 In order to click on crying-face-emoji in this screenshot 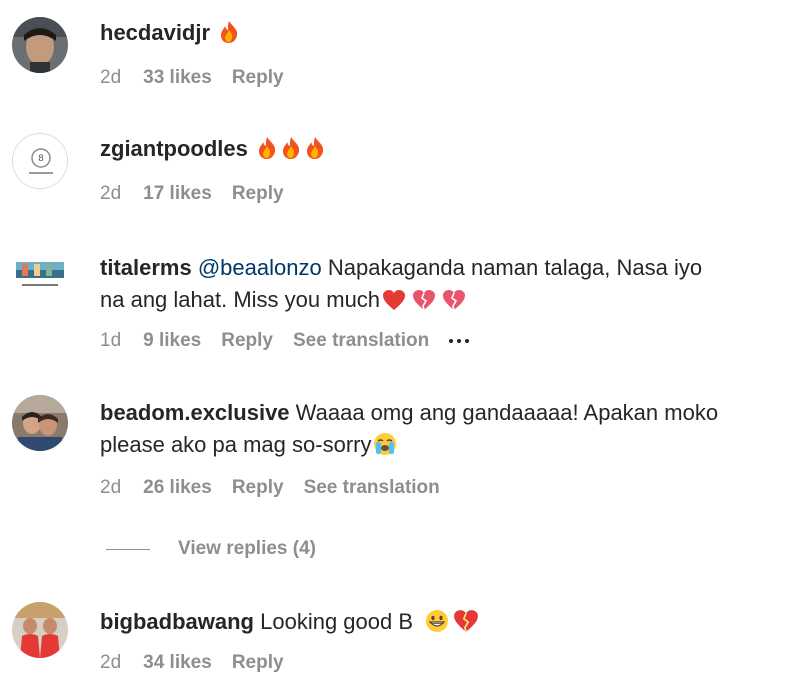, I will do `click(385, 448)`.